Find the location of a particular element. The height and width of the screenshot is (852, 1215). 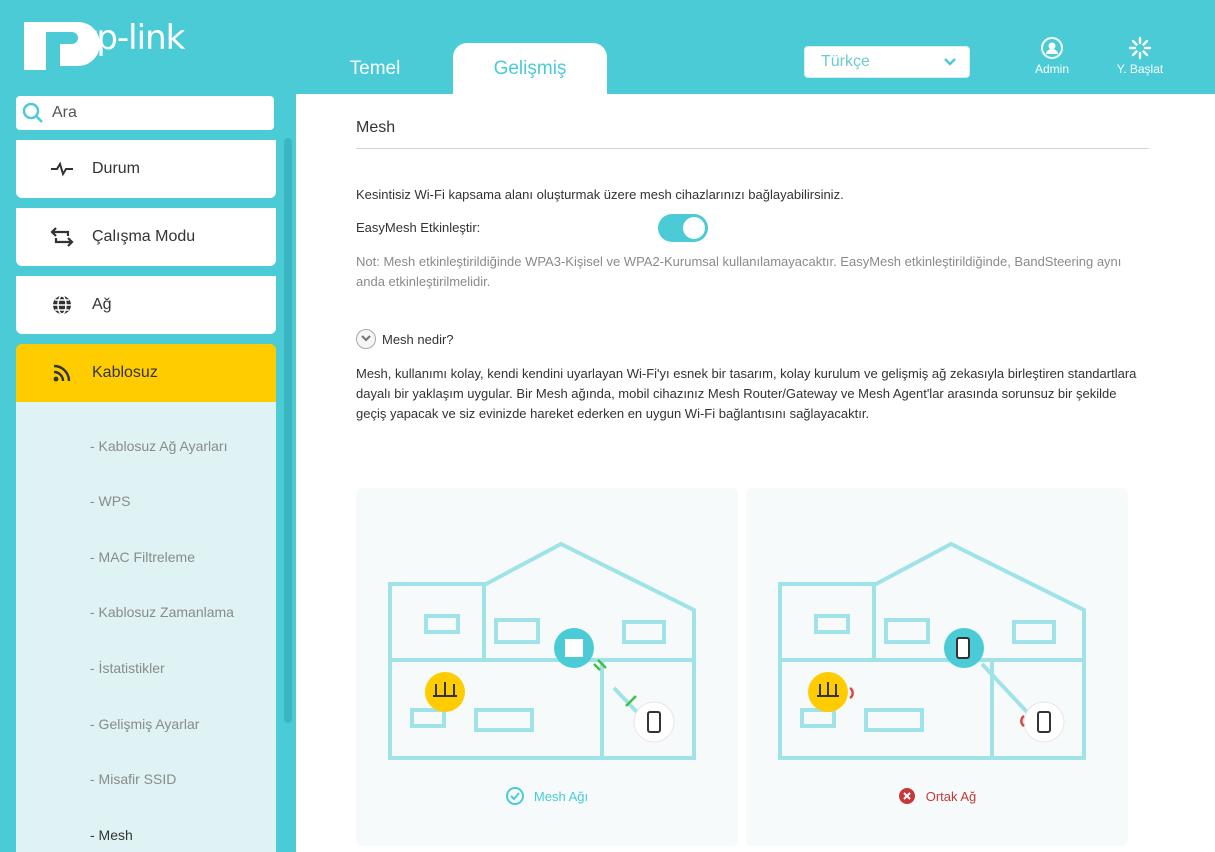

search-box: Ara is located at coordinates (145, 113).